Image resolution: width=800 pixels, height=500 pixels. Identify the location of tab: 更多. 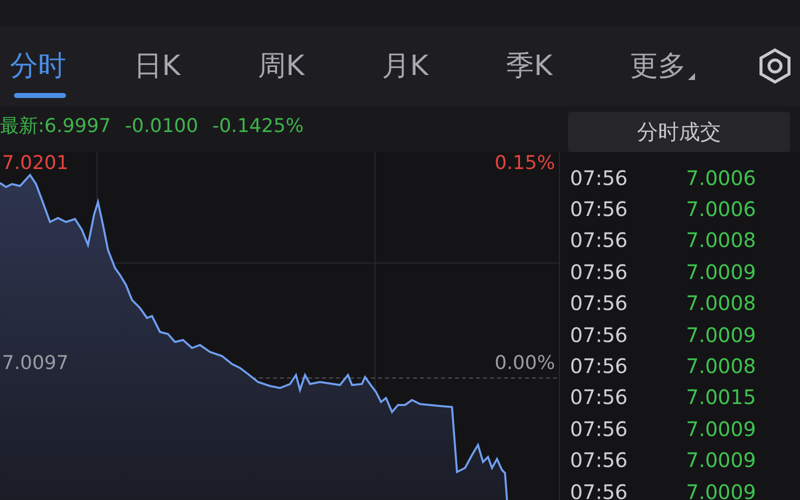
(690, 66).